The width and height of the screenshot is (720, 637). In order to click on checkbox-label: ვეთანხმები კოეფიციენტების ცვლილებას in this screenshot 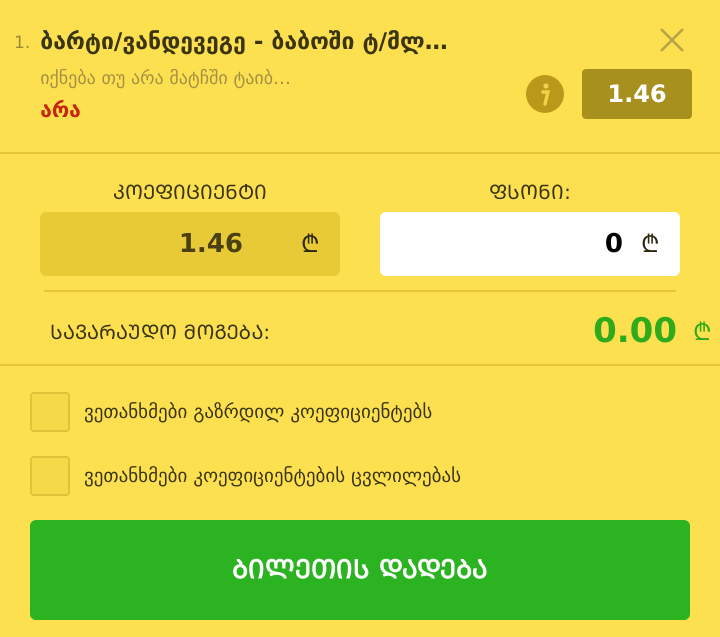, I will do `click(273, 476)`.